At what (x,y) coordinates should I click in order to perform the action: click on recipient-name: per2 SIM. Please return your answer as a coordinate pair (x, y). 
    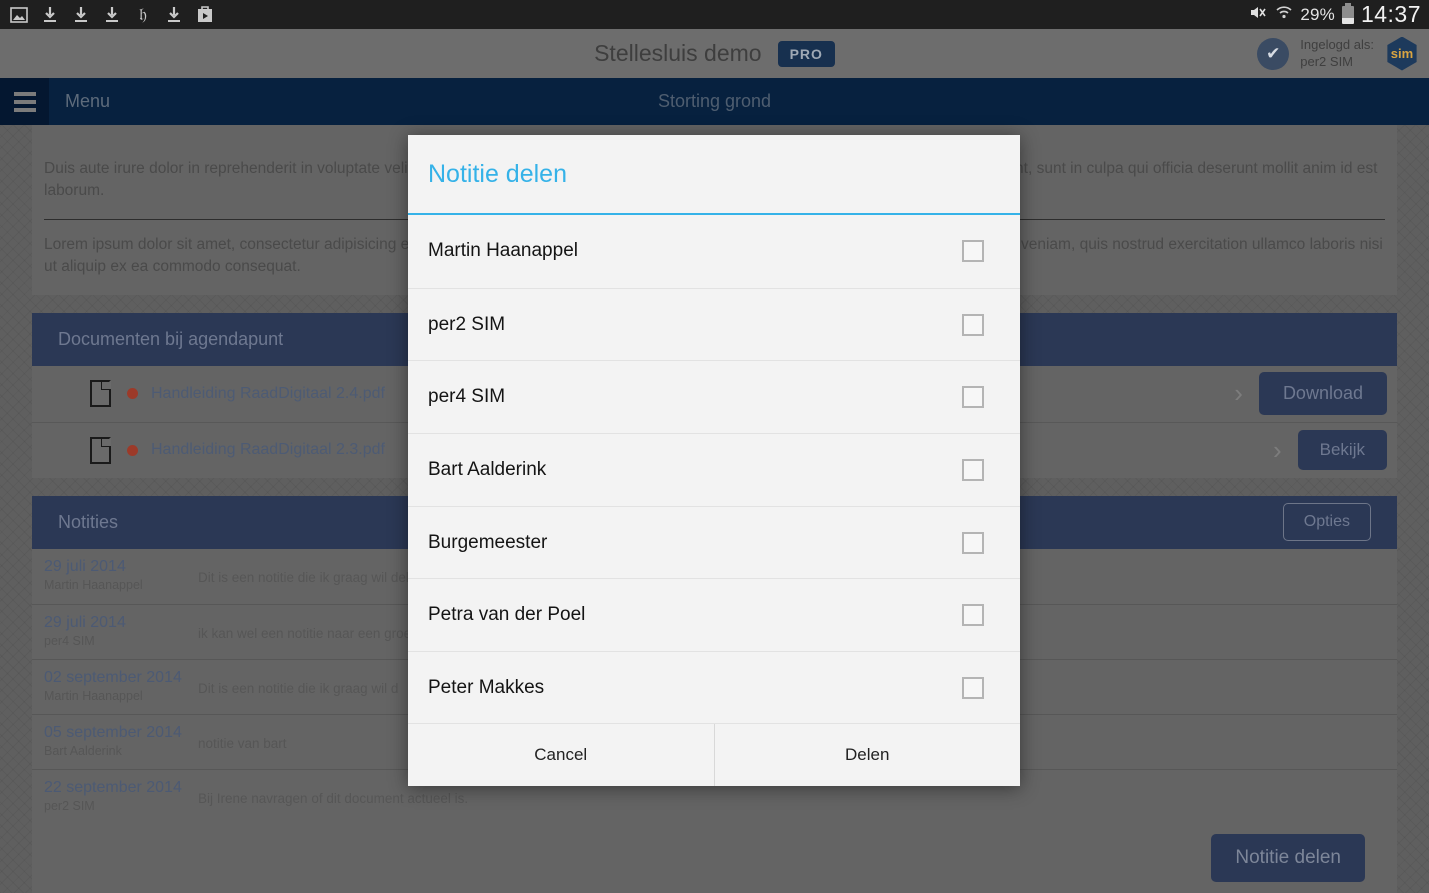
    Looking at the image, I should click on (467, 324).